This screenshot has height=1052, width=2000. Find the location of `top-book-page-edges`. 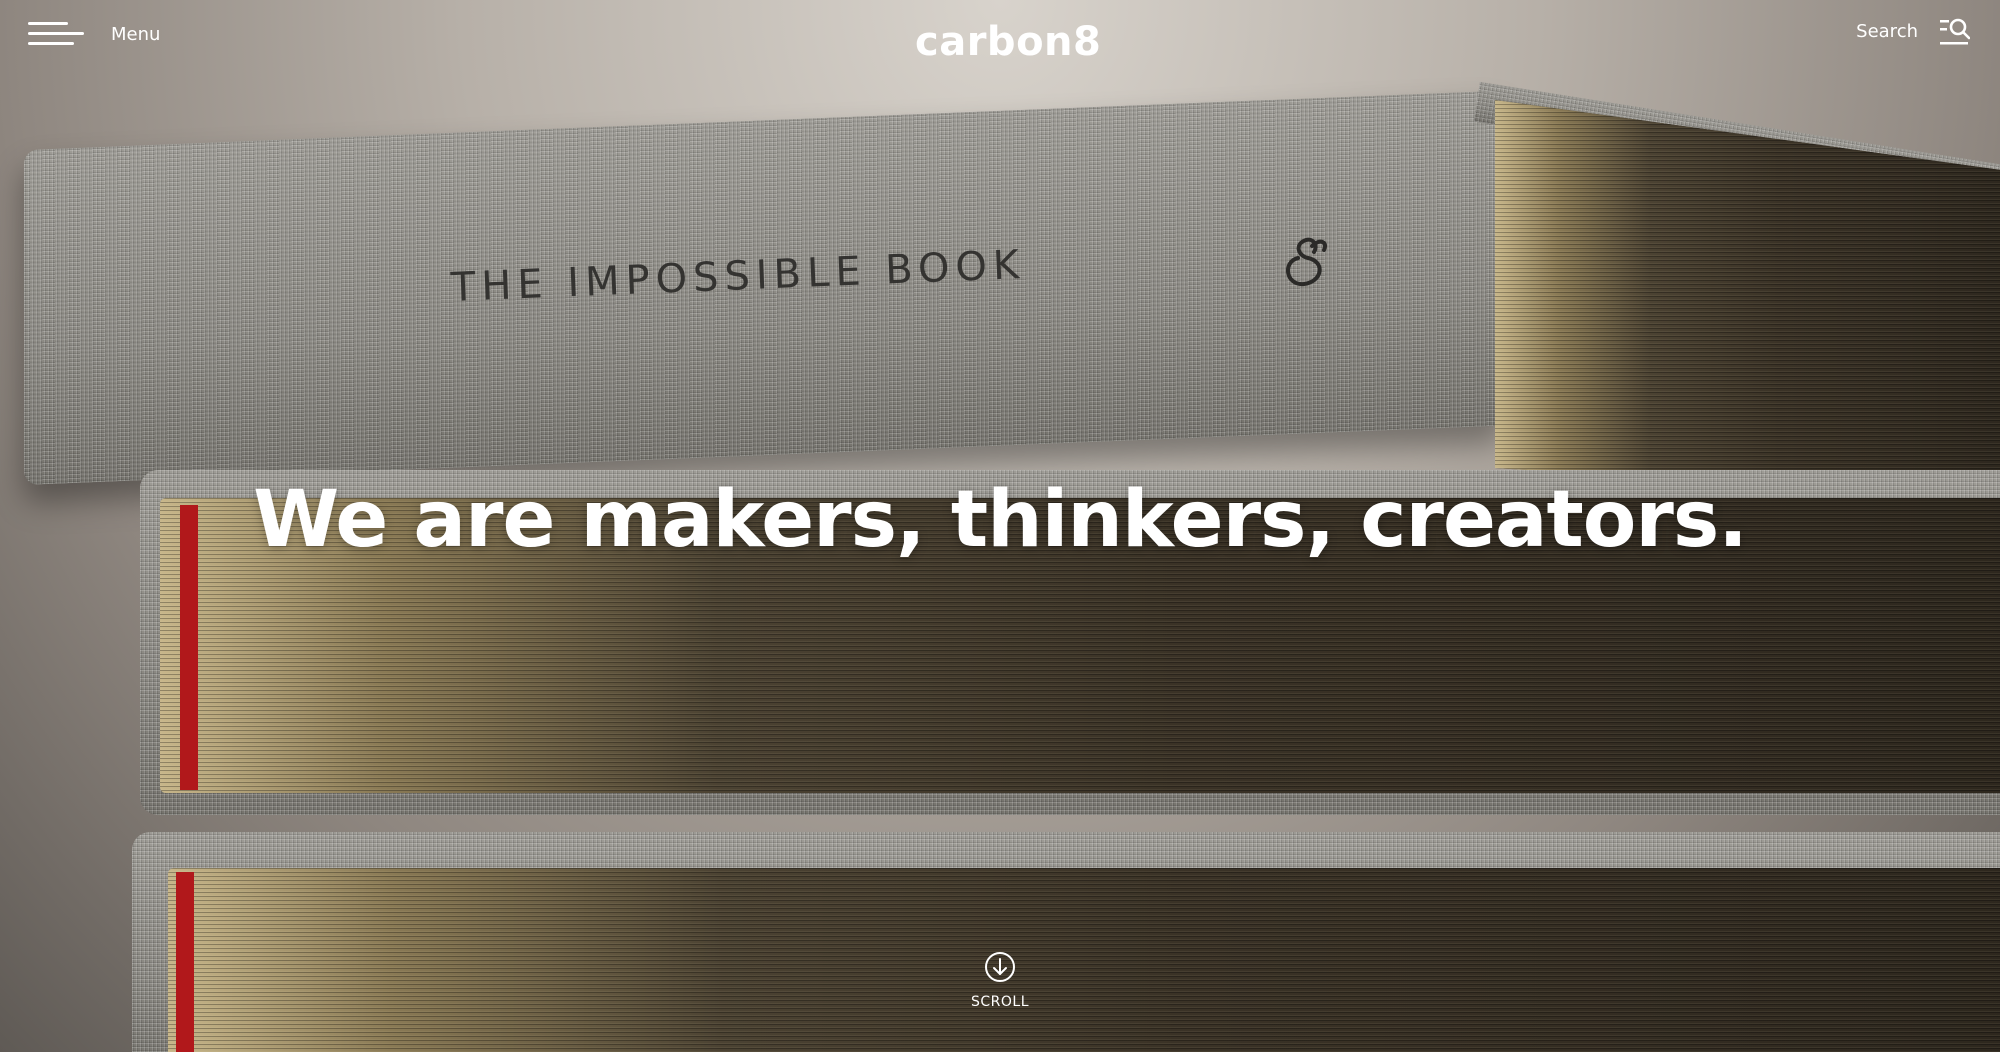

top-book-page-edges is located at coordinates (1747, 300).